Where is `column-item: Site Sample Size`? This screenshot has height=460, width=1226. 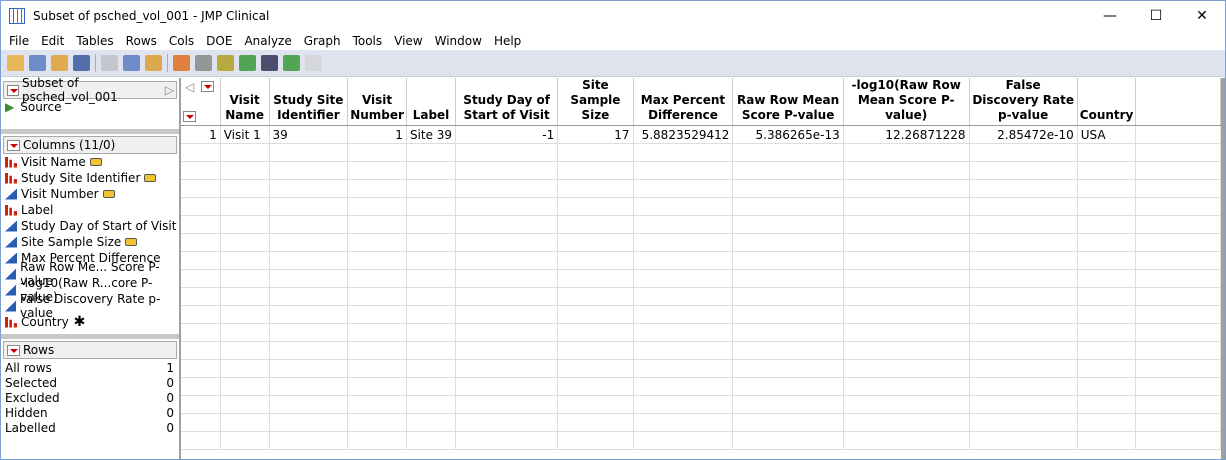 column-item: Site Sample Size is located at coordinates (90, 242).